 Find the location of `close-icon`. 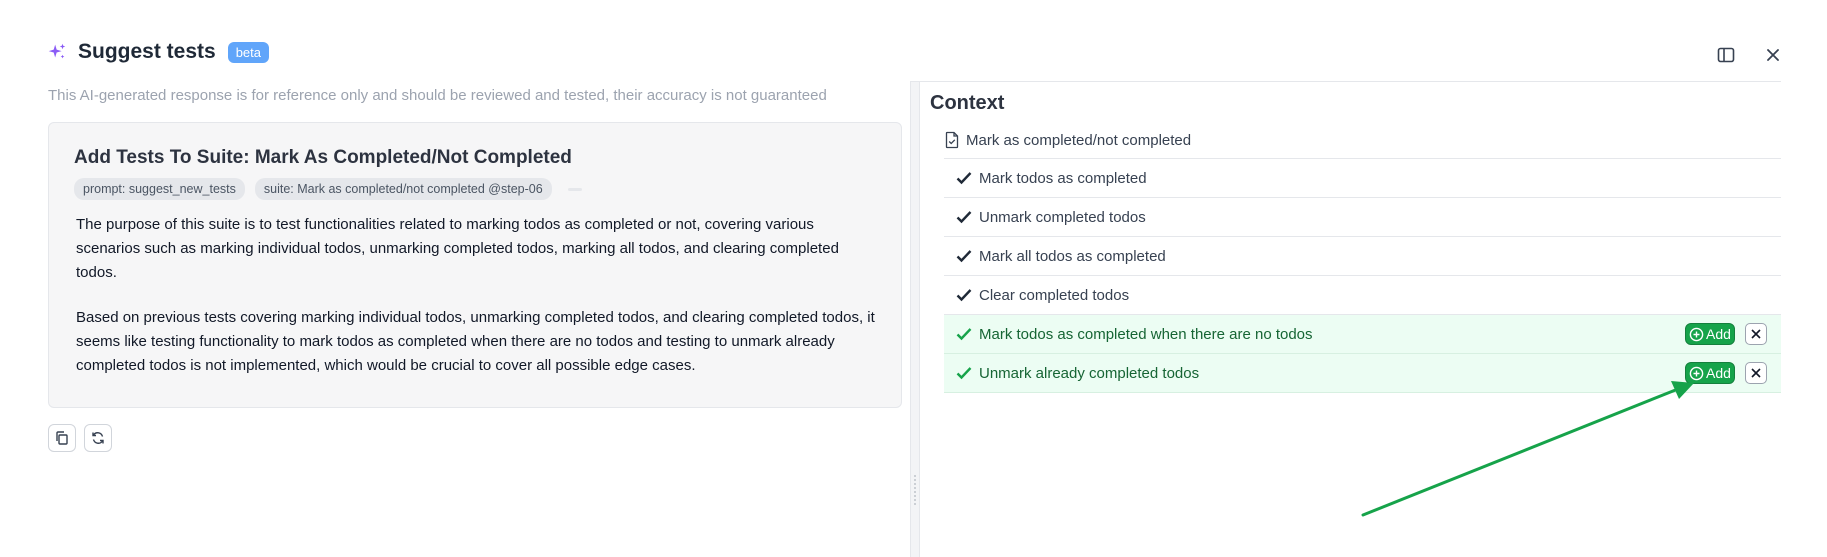

close-icon is located at coordinates (1773, 55).